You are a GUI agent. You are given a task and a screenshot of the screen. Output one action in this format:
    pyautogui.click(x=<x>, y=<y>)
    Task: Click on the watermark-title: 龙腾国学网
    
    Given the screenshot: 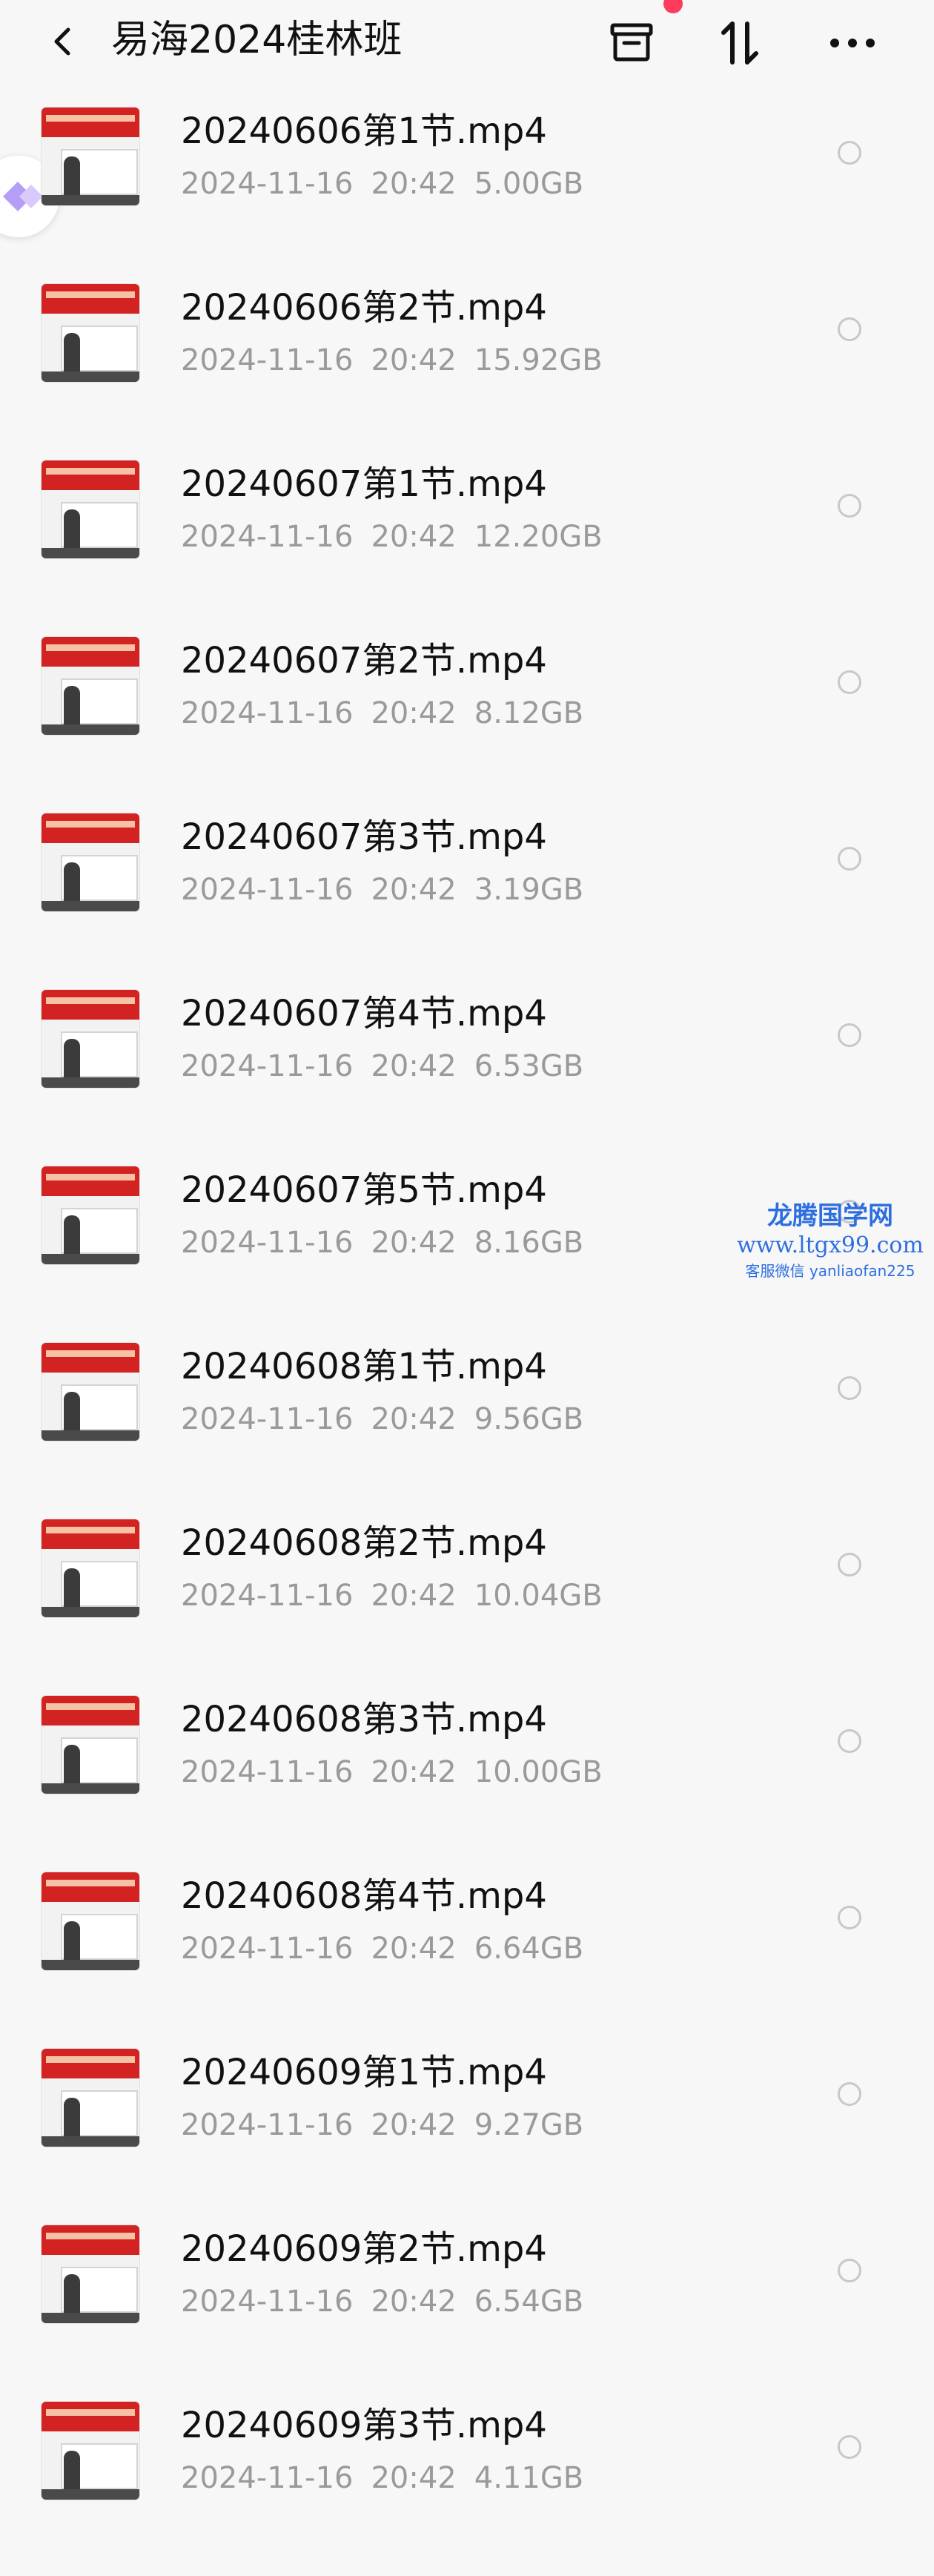 What is the action you would take?
    pyautogui.click(x=830, y=1216)
    